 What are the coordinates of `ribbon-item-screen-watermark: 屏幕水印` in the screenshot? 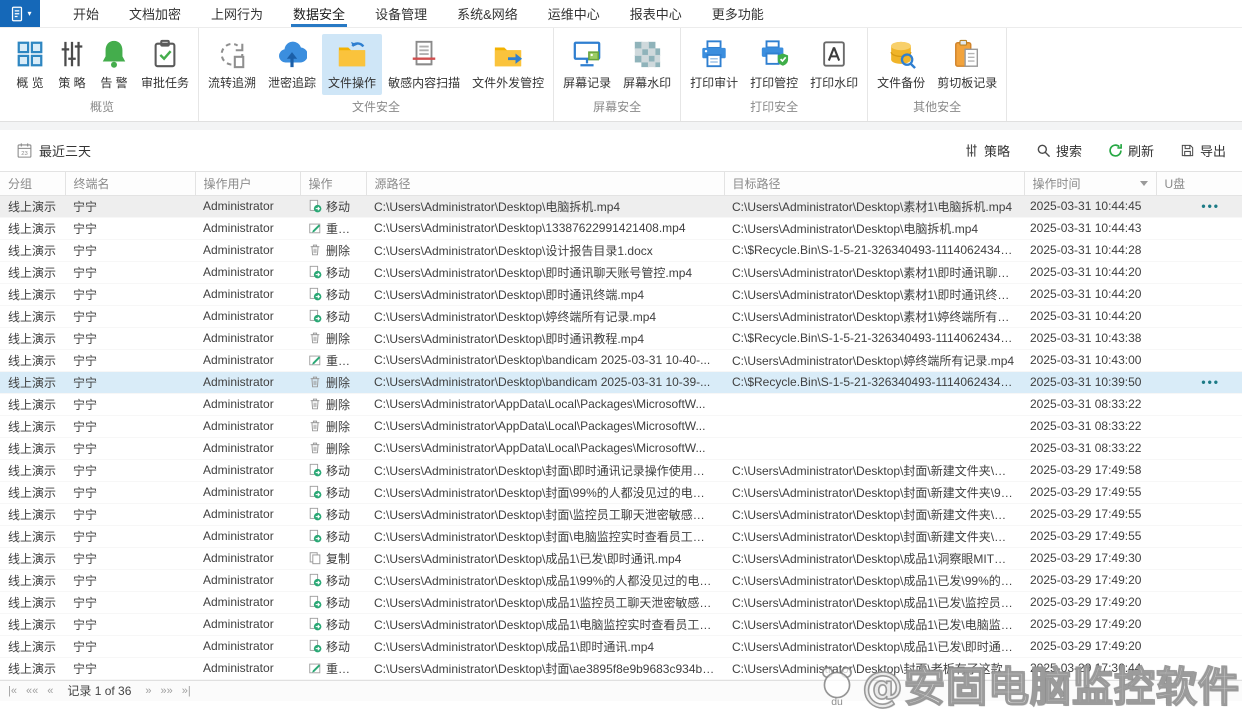 It's located at (647, 64).